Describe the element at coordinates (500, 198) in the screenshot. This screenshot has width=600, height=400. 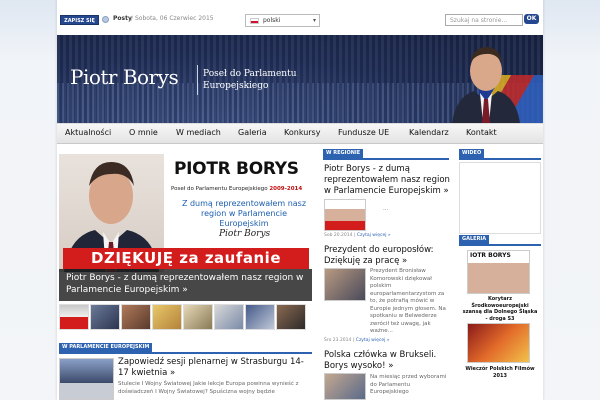
I see `video-widget` at that location.